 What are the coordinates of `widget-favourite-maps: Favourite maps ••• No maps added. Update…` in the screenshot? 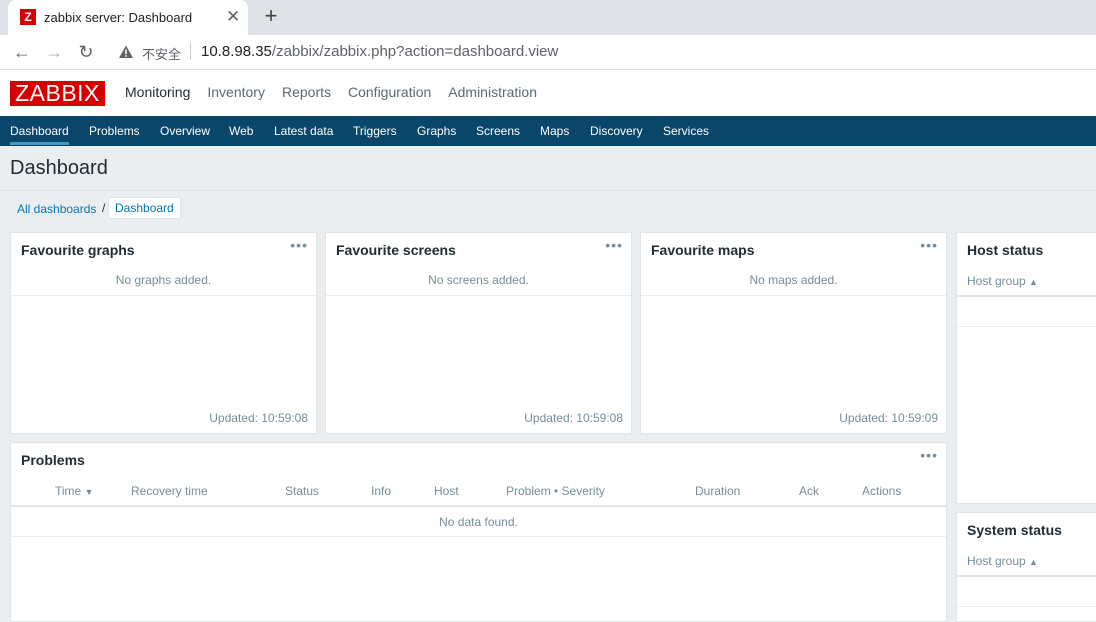 It's located at (793, 333).